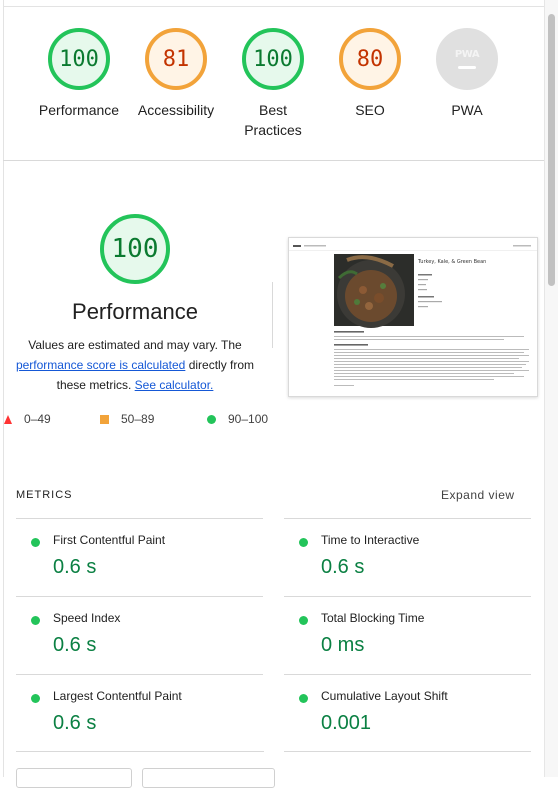 The width and height of the screenshot is (558, 788). What do you see at coordinates (138, 419) in the screenshot?
I see `legend-average-range: 50–89` at bounding box center [138, 419].